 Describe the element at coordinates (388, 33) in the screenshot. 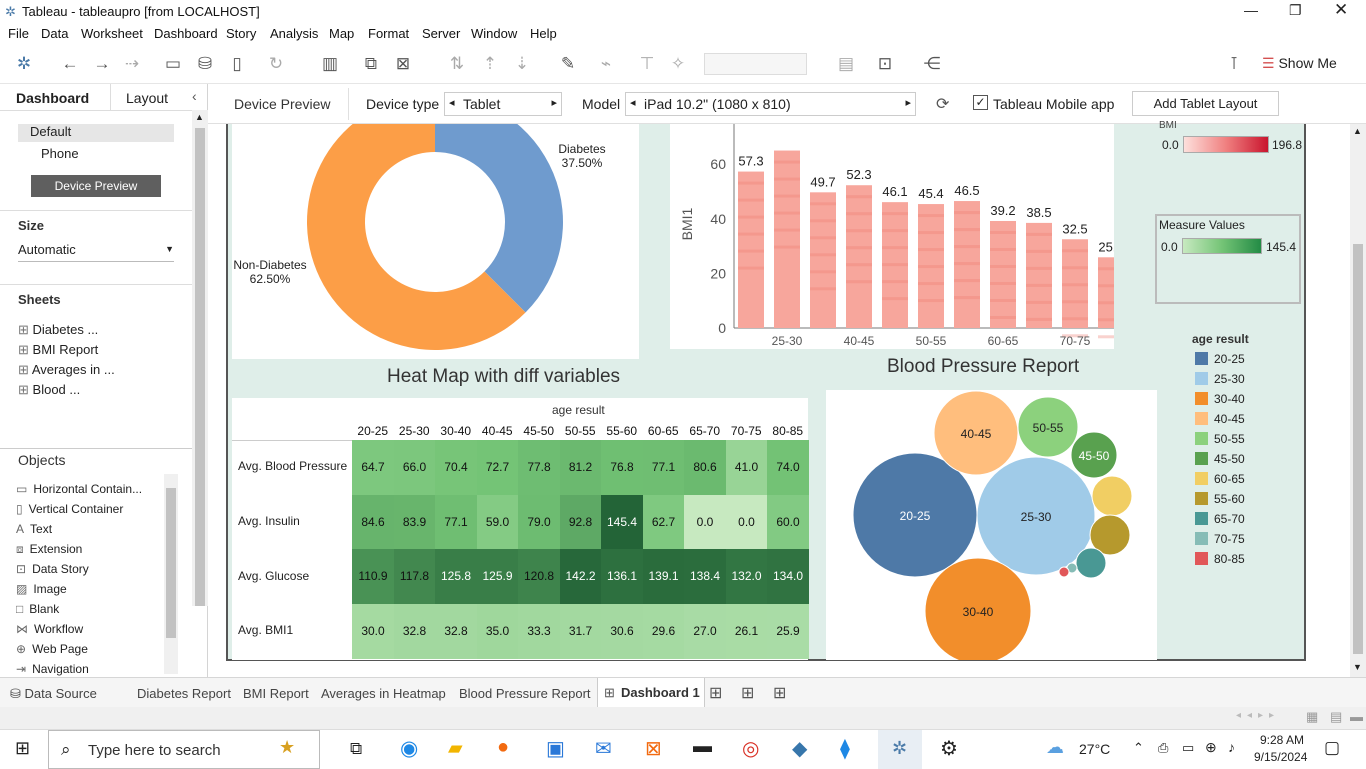

I see `menu-format: Format` at that location.